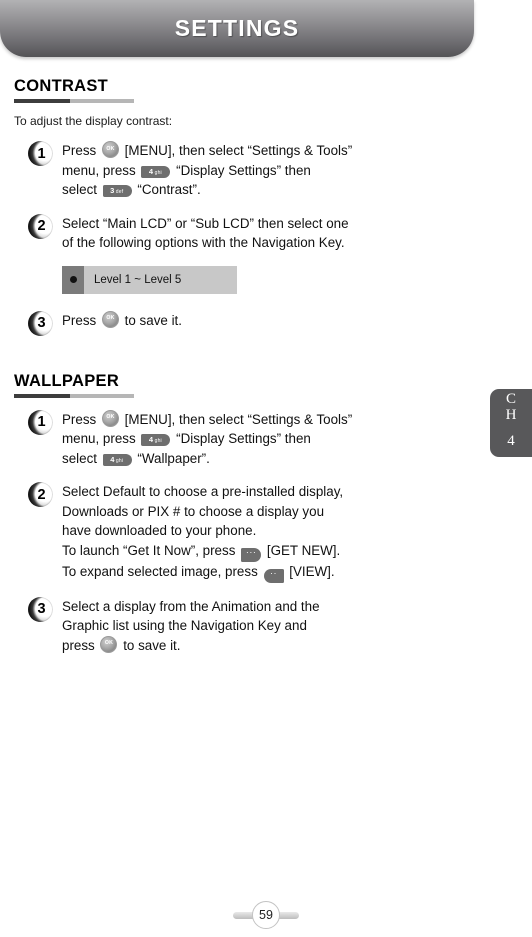 The image size is (532, 937). I want to click on step-item: 3 Press to save it., so click(266, 323).